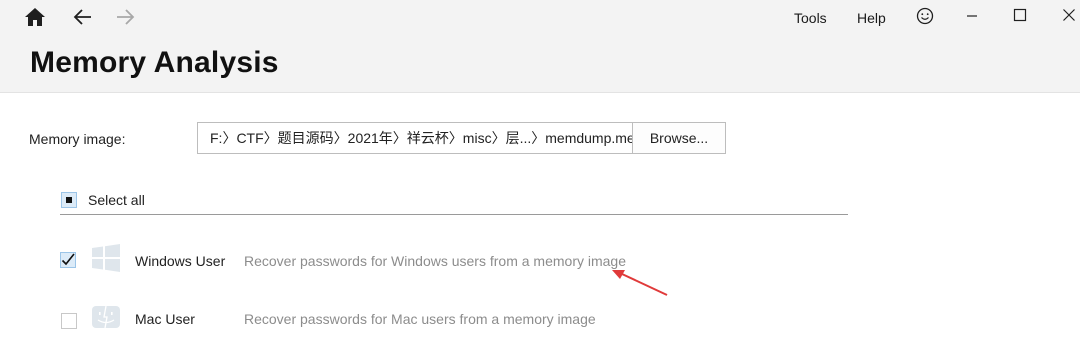  I want to click on menu-tools: Tools, so click(810, 18).